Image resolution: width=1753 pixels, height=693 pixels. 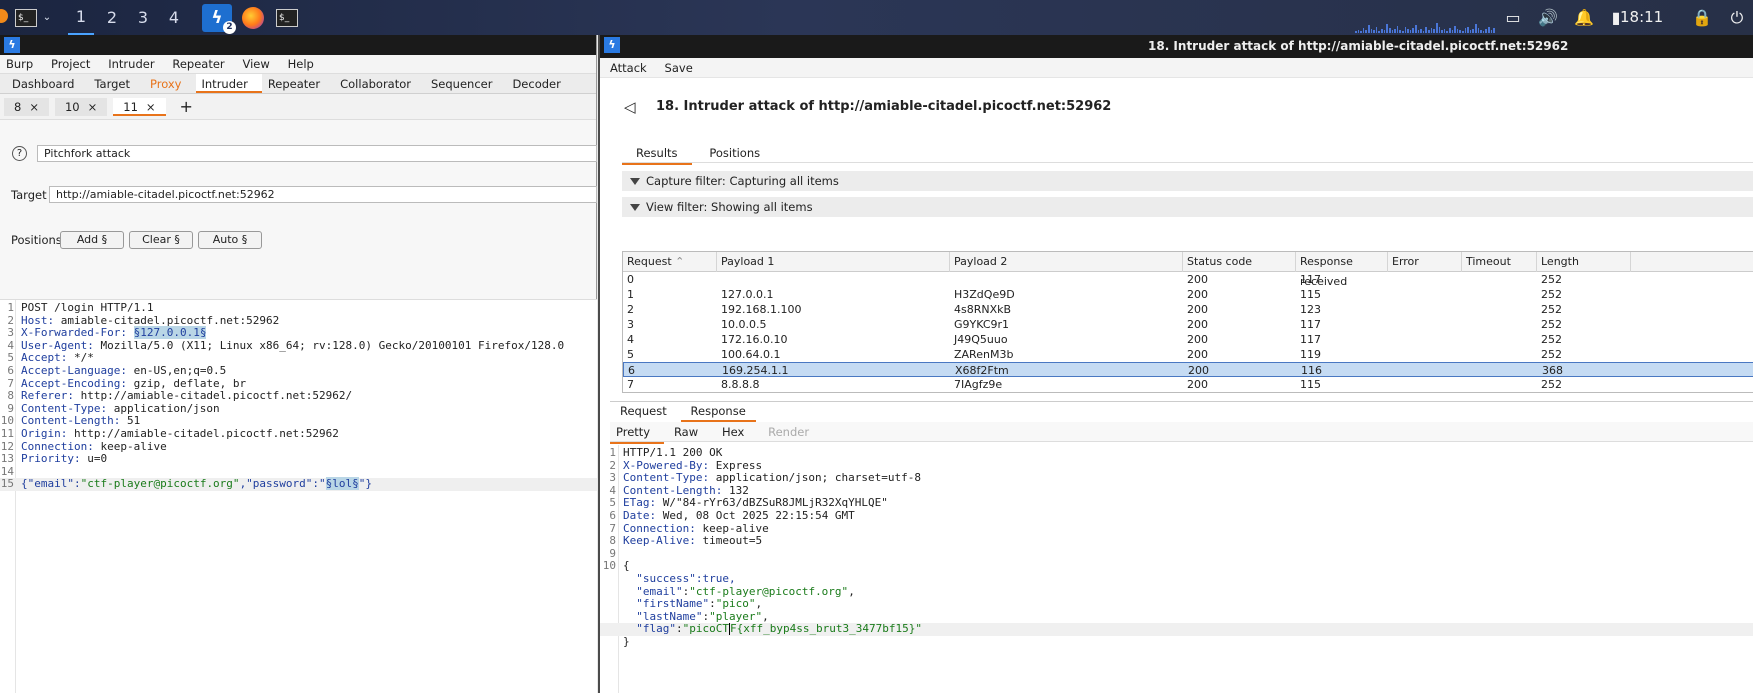 What do you see at coordinates (729, 207) in the screenshot?
I see `view-filter-label: View filter: Showing all items` at bounding box center [729, 207].